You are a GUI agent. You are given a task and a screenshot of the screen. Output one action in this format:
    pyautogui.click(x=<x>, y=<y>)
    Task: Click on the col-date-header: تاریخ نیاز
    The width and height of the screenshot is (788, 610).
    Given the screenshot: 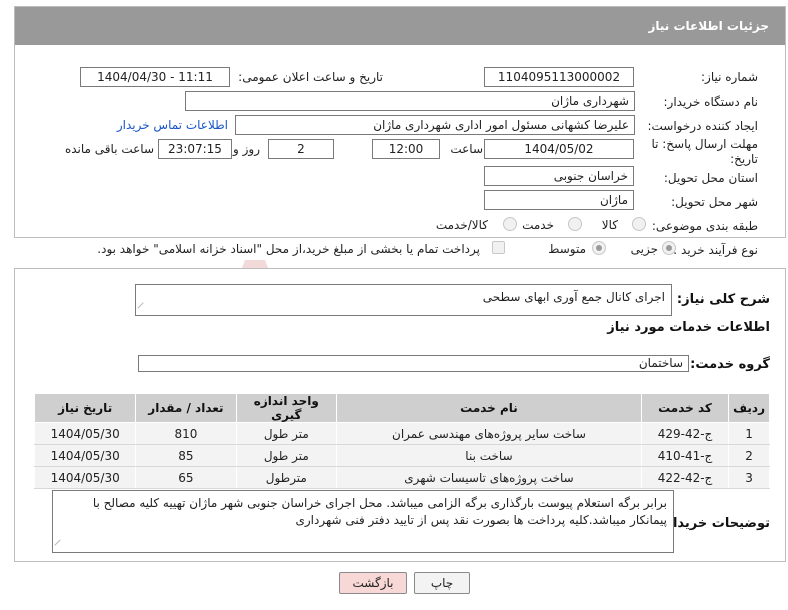 What is the action you would take?
    pyautogui.click(x=85, y=408)
    